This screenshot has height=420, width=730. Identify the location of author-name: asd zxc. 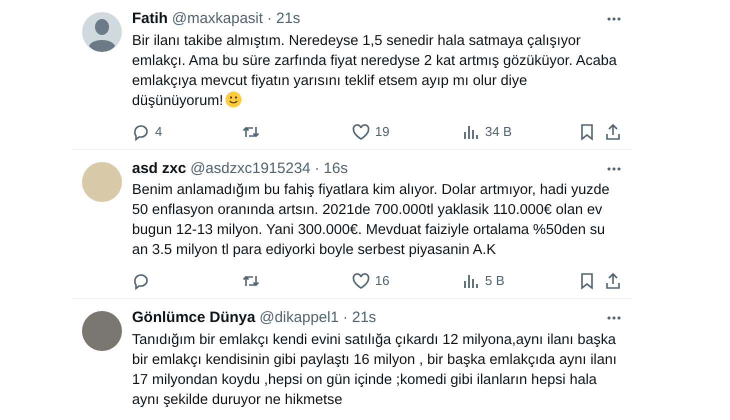
(159, 169).